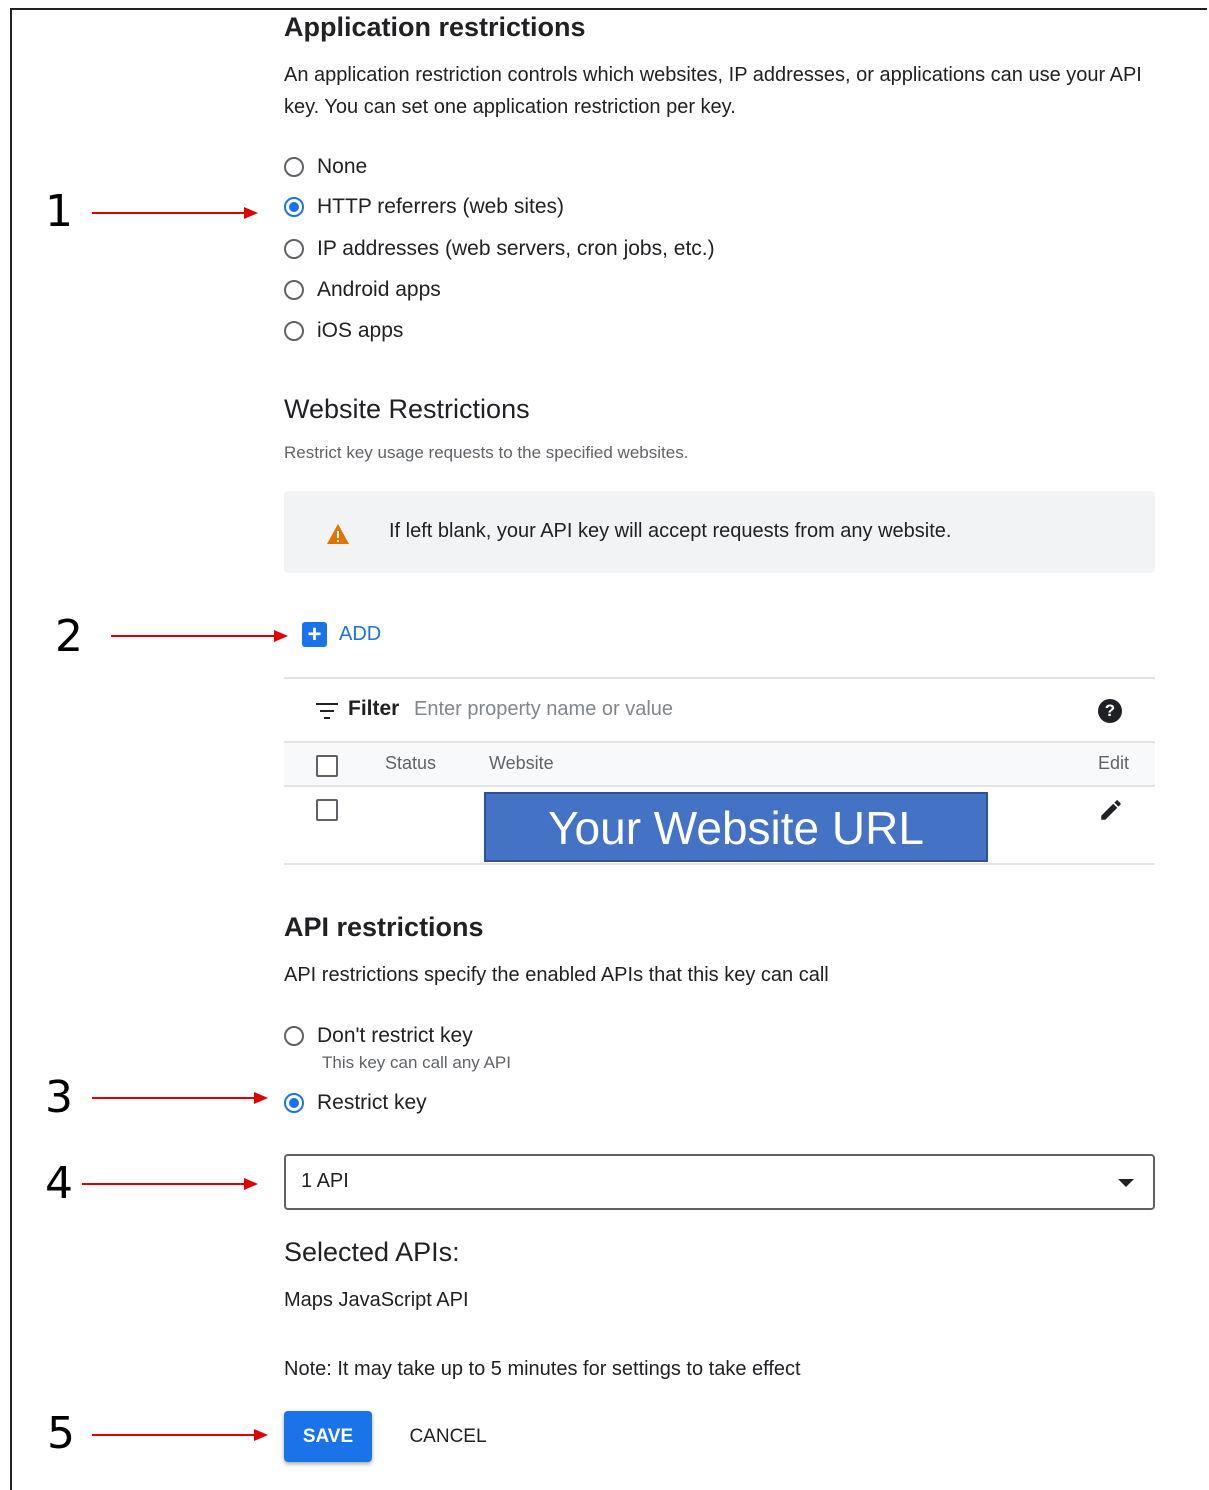 This screenshot has height=1490, width=1209. Describe the element at coordinates (185, 824) in the screenshot. I see `annotation-arrows` at that location.